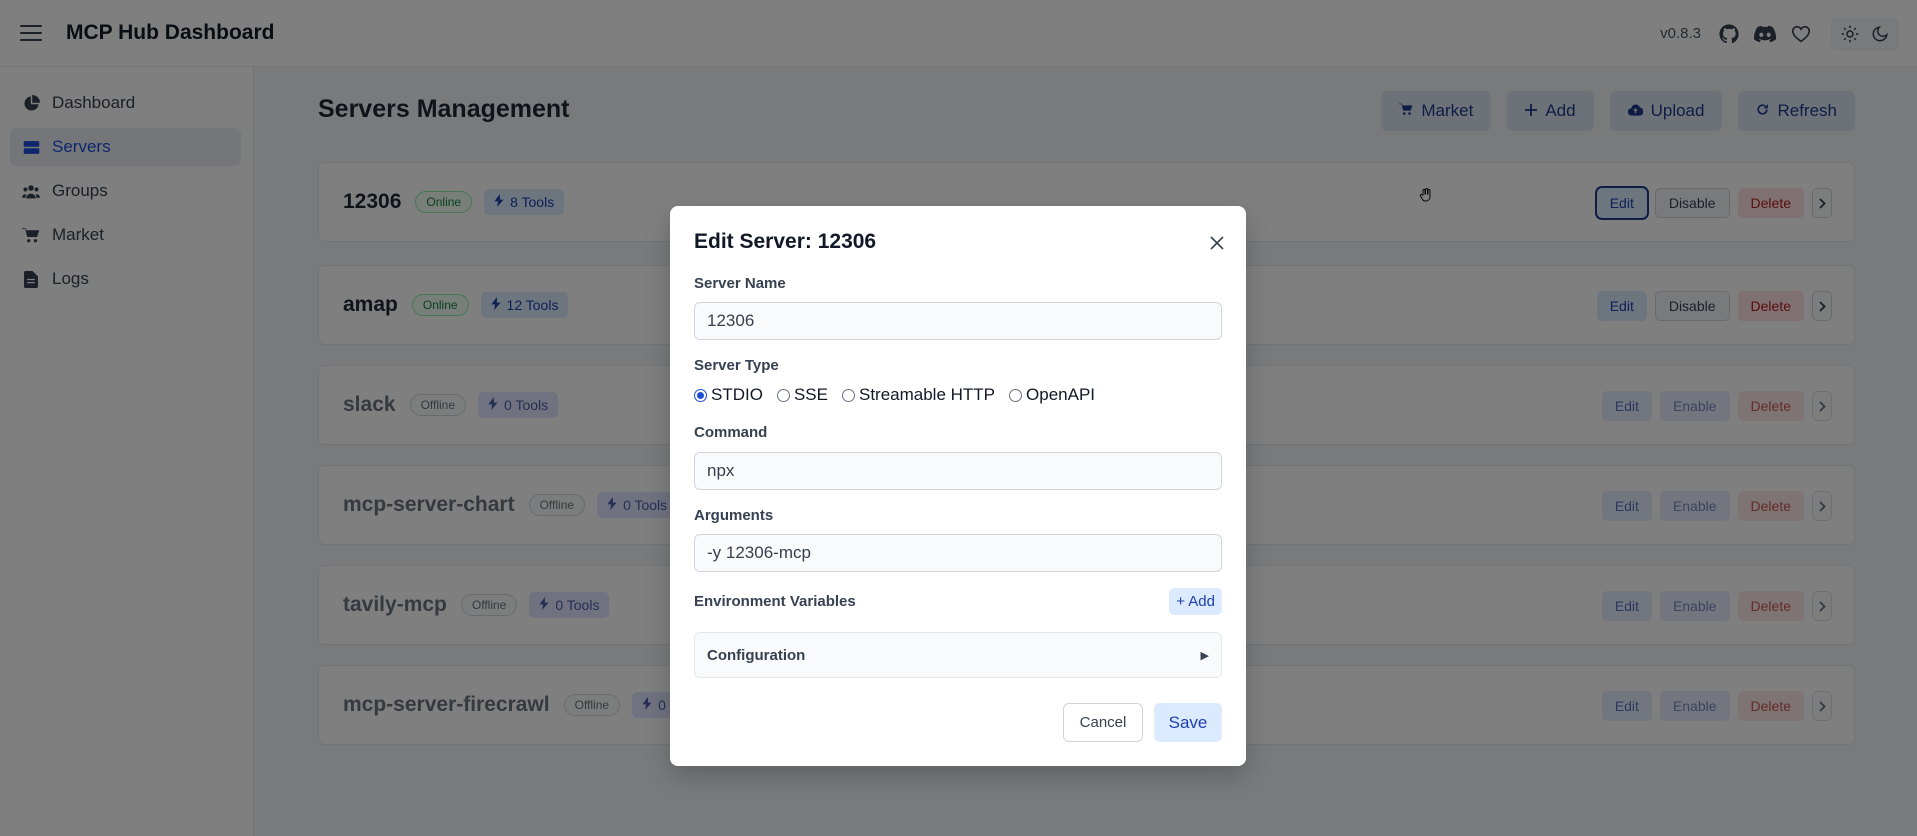 This screenshot has height=836, width=1917. What do you see at coordinates (1016, 395) in the screenshot?
I see `radio-openapi` at bounding box center [1016, 395].